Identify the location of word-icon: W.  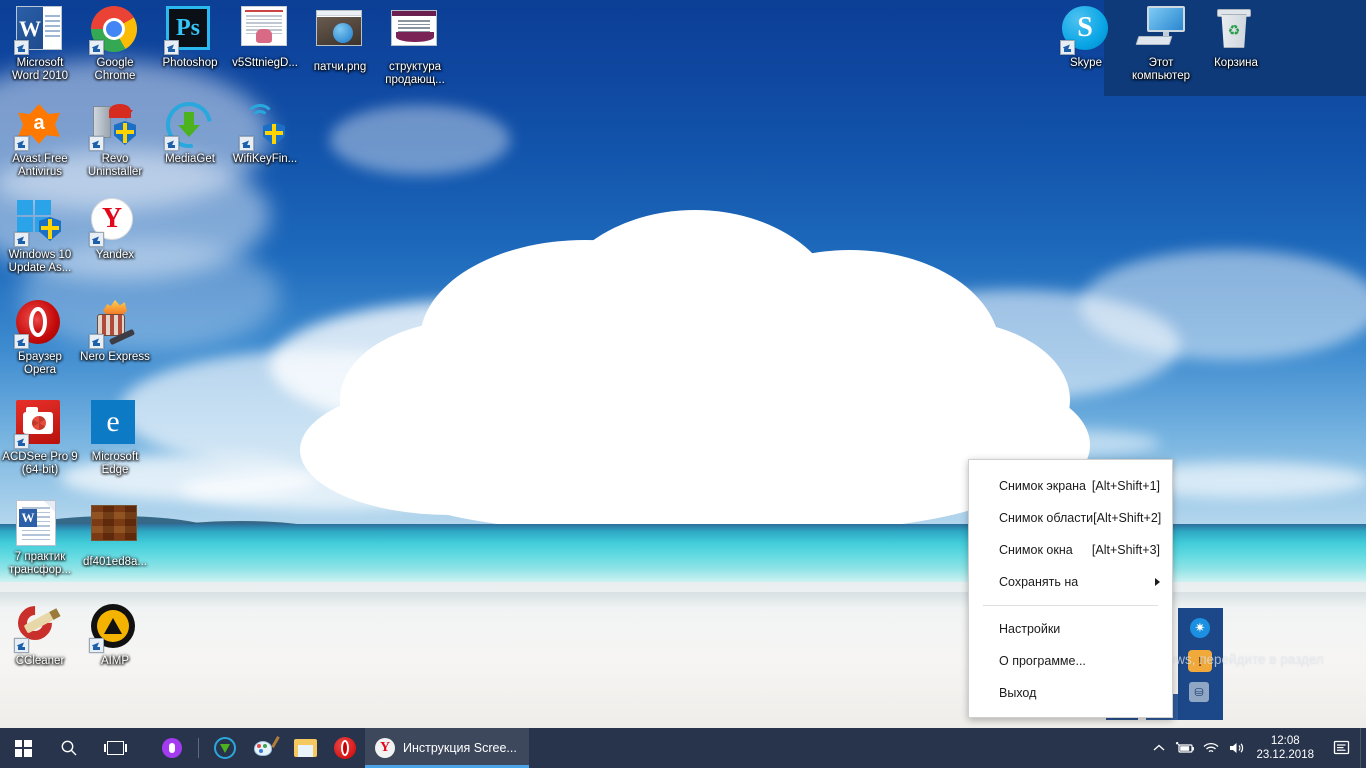
(39, 30).